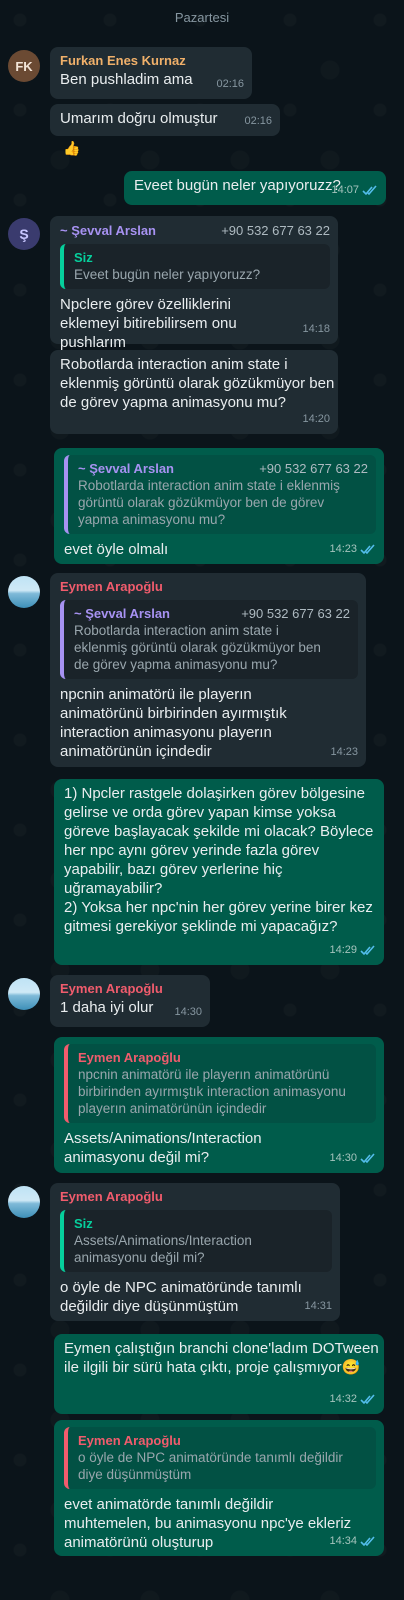 The width and height of the screenshot is (404, 1600). What do you see at coordinates (152, 61) in the screenshot?
I see `sender-name: Furkan Enes Kurnaz` at bounding box center [152, 61].